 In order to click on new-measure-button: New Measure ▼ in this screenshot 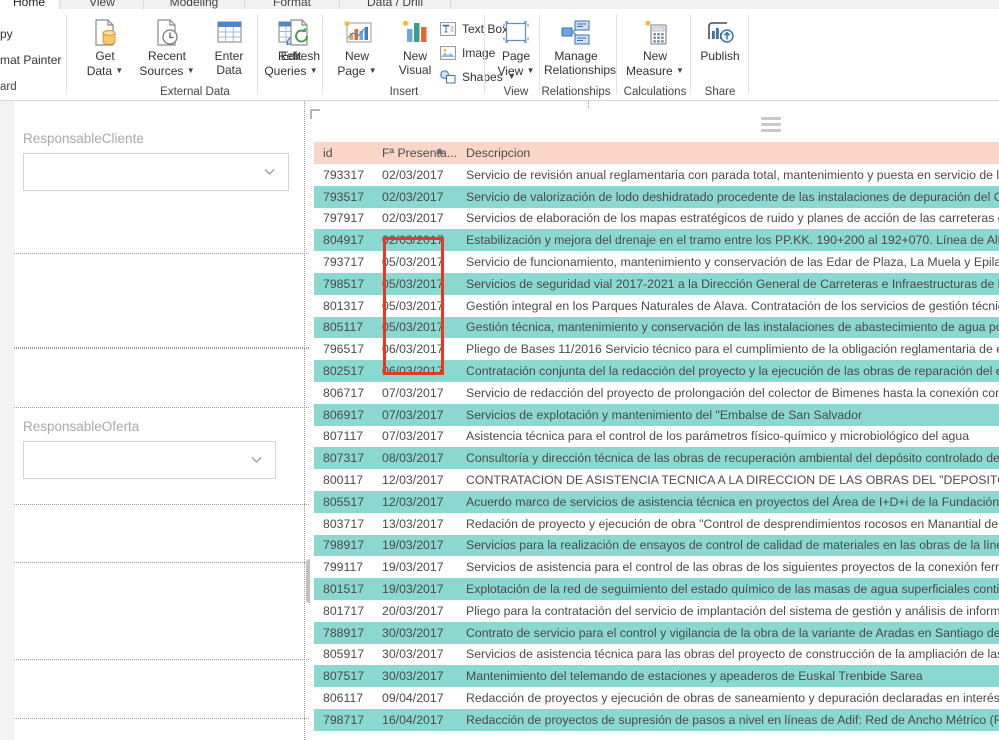, I will do `click(655, 49)`.